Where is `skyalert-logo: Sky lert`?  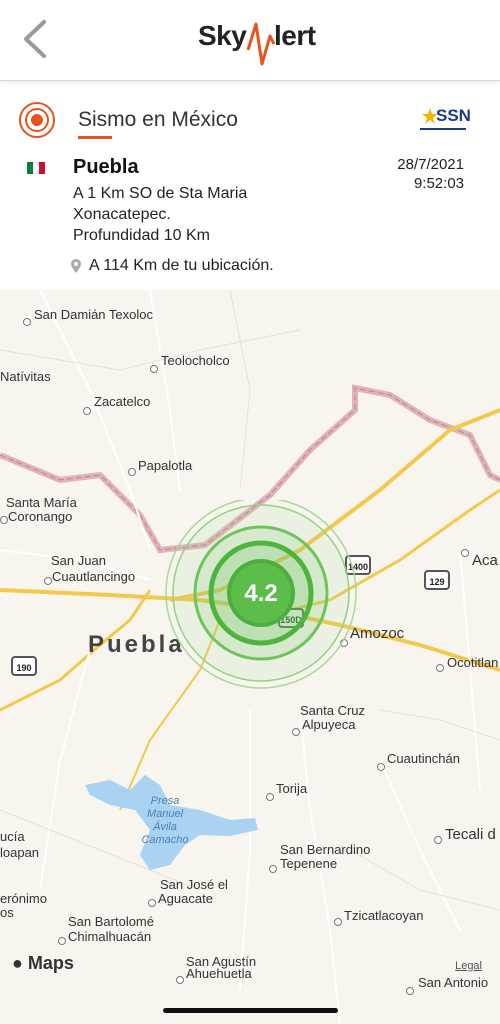 skyalert-logo: Sky lert is located at coordinates (257, 40).